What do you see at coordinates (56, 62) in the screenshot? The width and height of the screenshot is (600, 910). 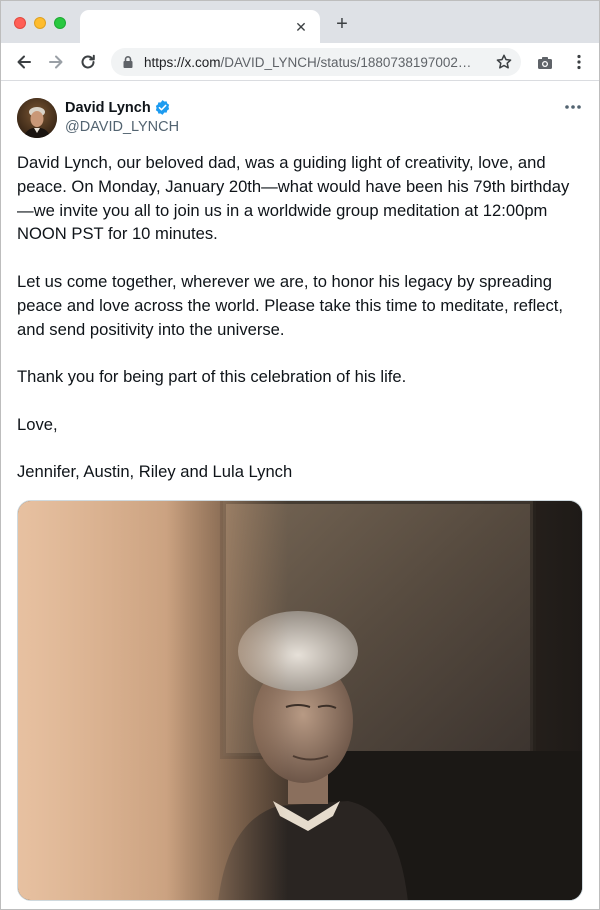 I see `forward-icon` at bounding box center [56, 62].